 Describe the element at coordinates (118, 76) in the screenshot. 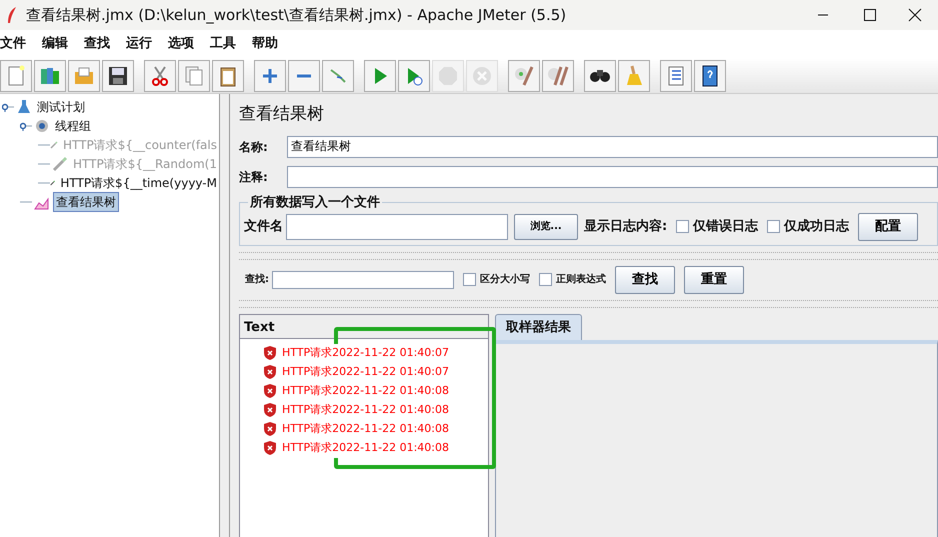

I see `floppy-button` at that location.